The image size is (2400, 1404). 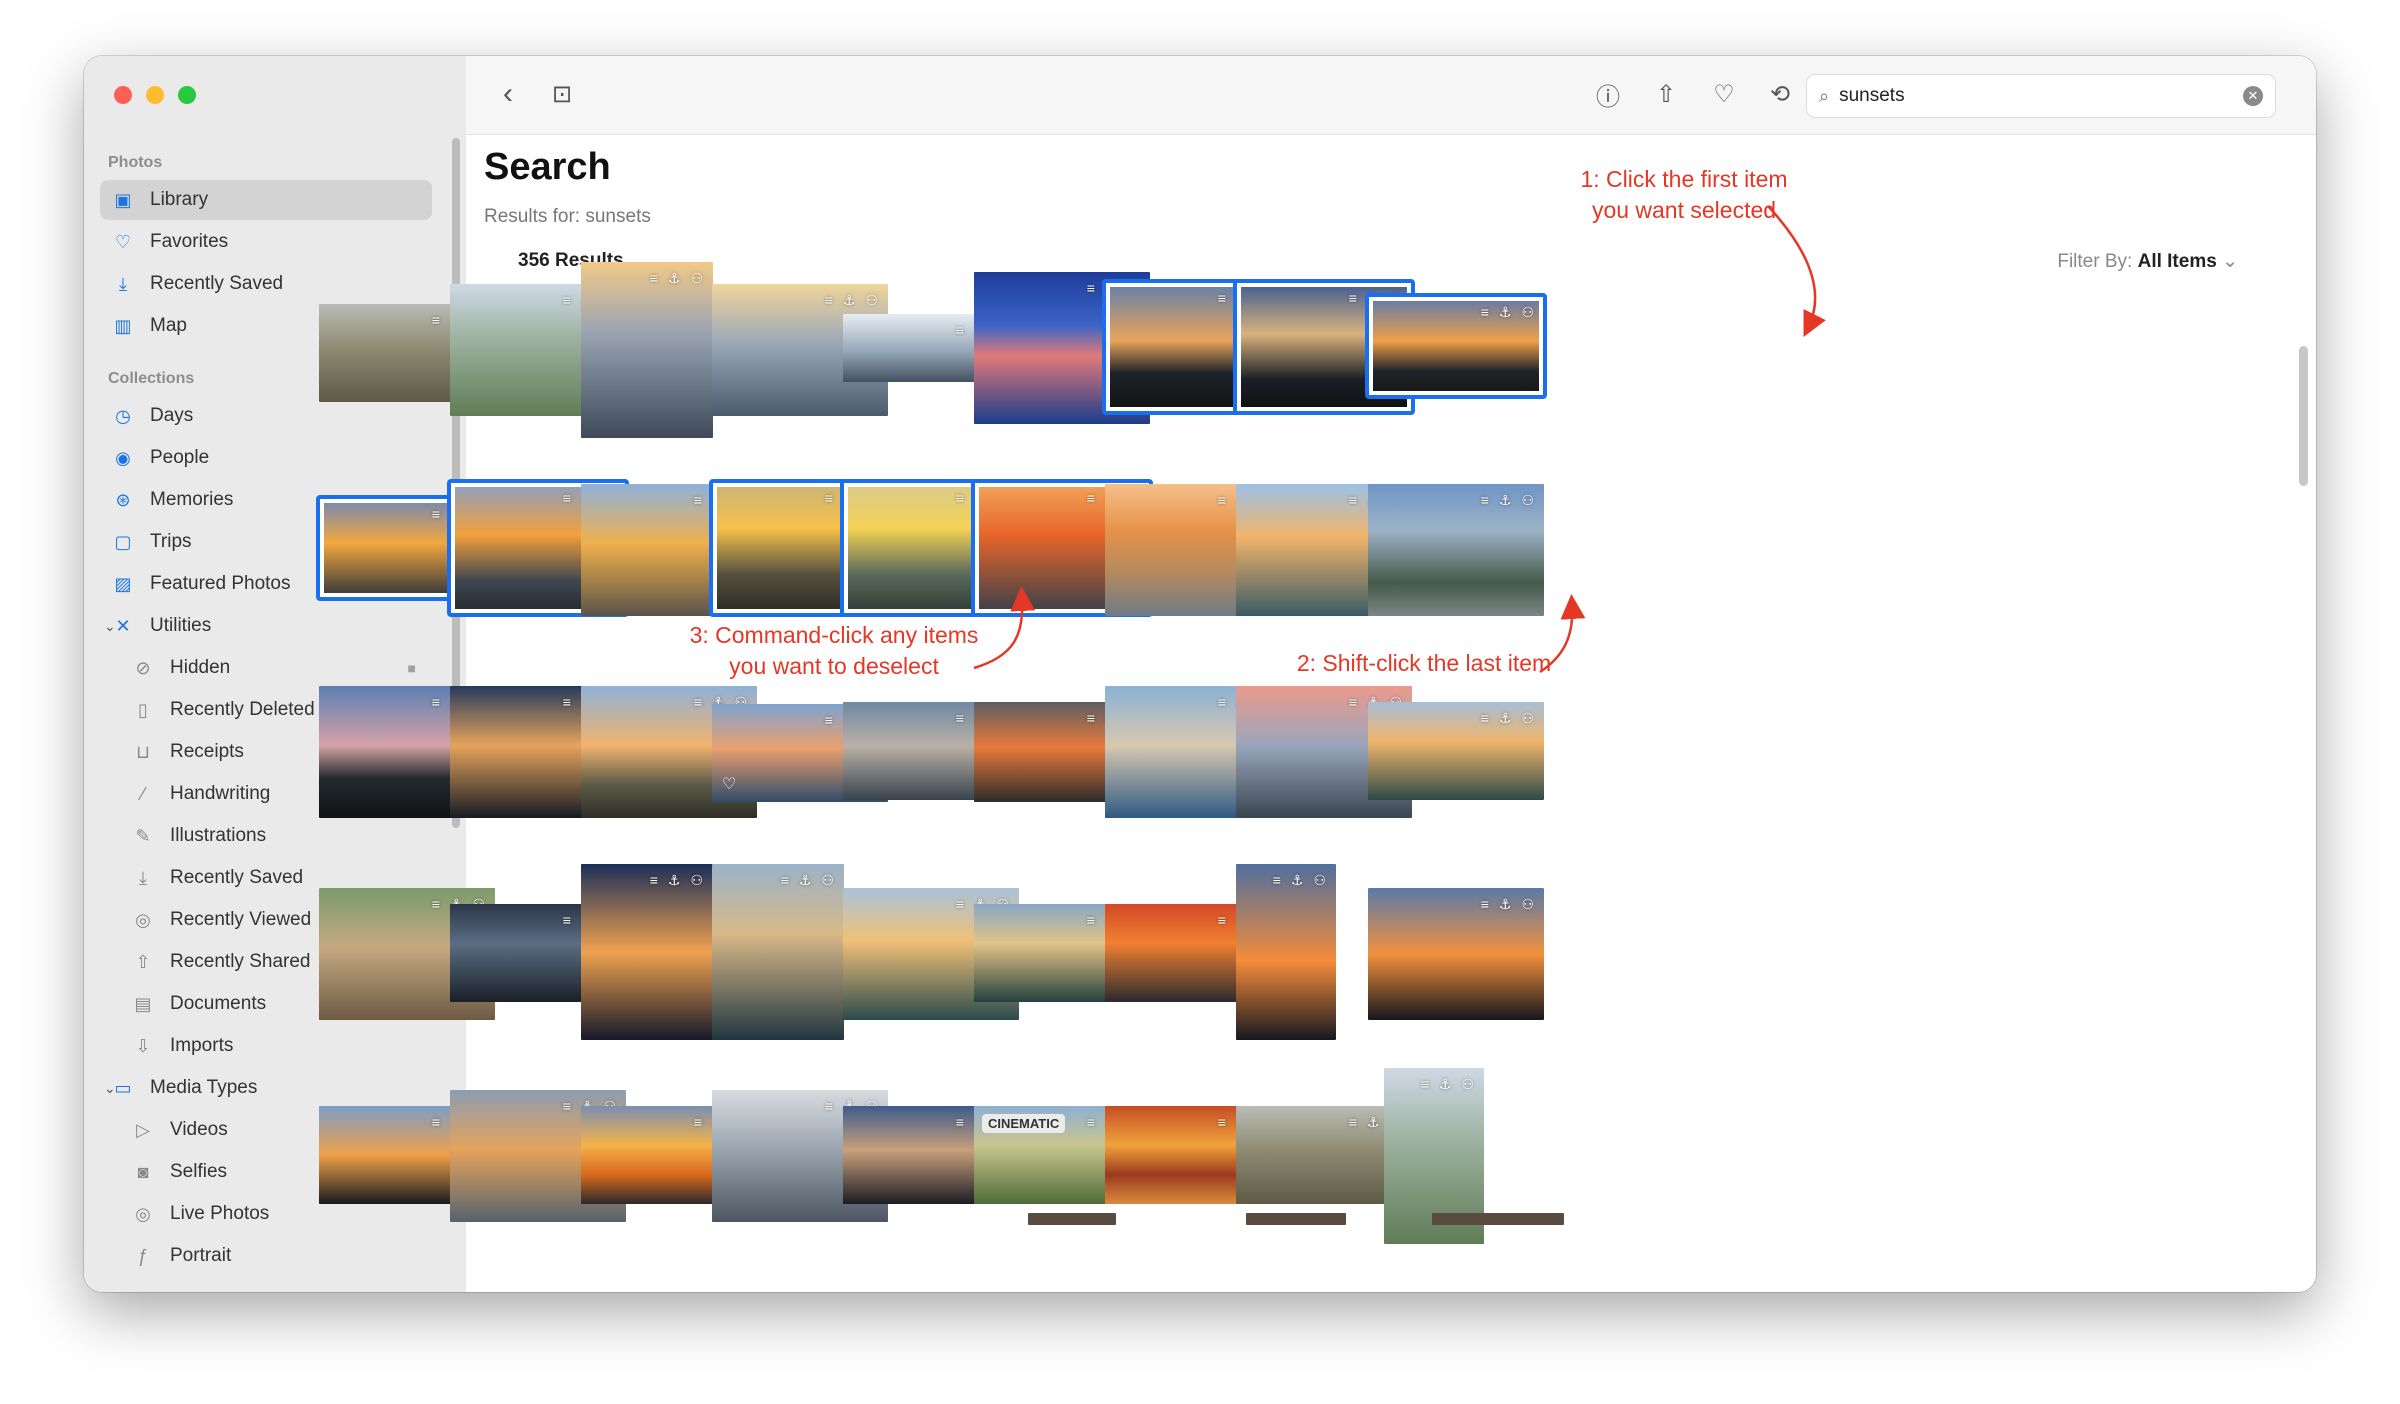 What do you see at coordinates (266, 626) in the screenshot?
I see `sidebar-item-utilities: ⌄ ✕ Utilities` at bounding box center [266, 626].